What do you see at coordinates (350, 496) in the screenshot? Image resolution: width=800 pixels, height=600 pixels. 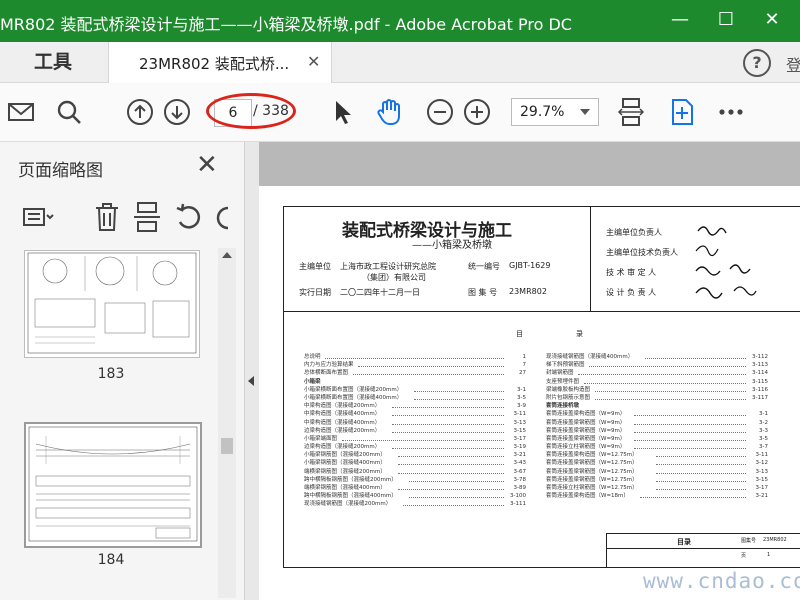 I see `toc-entry-title: 跨中横隔板钢筋图（混接缝400mm）` at bounding box center [350, 496].